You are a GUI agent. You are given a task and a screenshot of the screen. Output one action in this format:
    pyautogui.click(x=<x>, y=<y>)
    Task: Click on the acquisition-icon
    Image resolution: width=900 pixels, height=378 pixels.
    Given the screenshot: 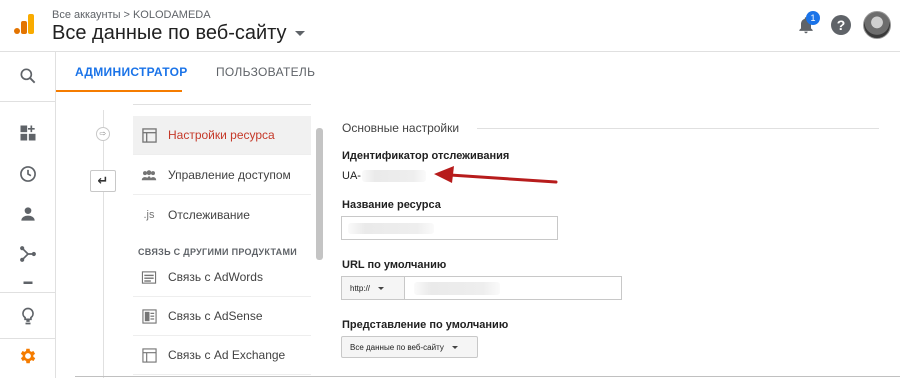 What is the action you would take?
    pyautogui.click(x=28, y=254)
    